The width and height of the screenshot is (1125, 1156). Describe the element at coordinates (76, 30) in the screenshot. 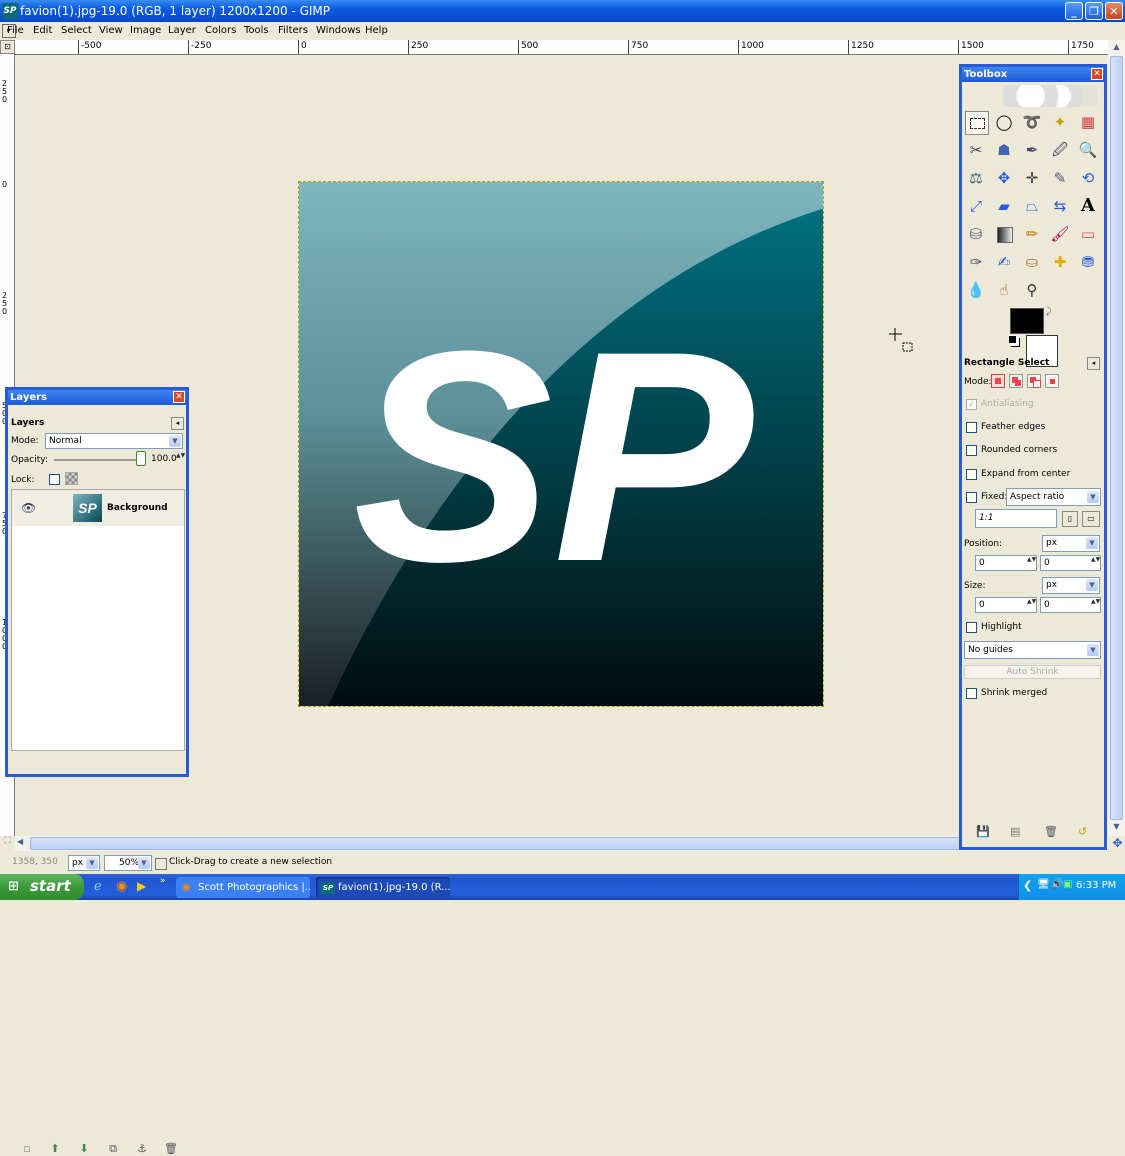

I see `menu-select: Select` at that location.